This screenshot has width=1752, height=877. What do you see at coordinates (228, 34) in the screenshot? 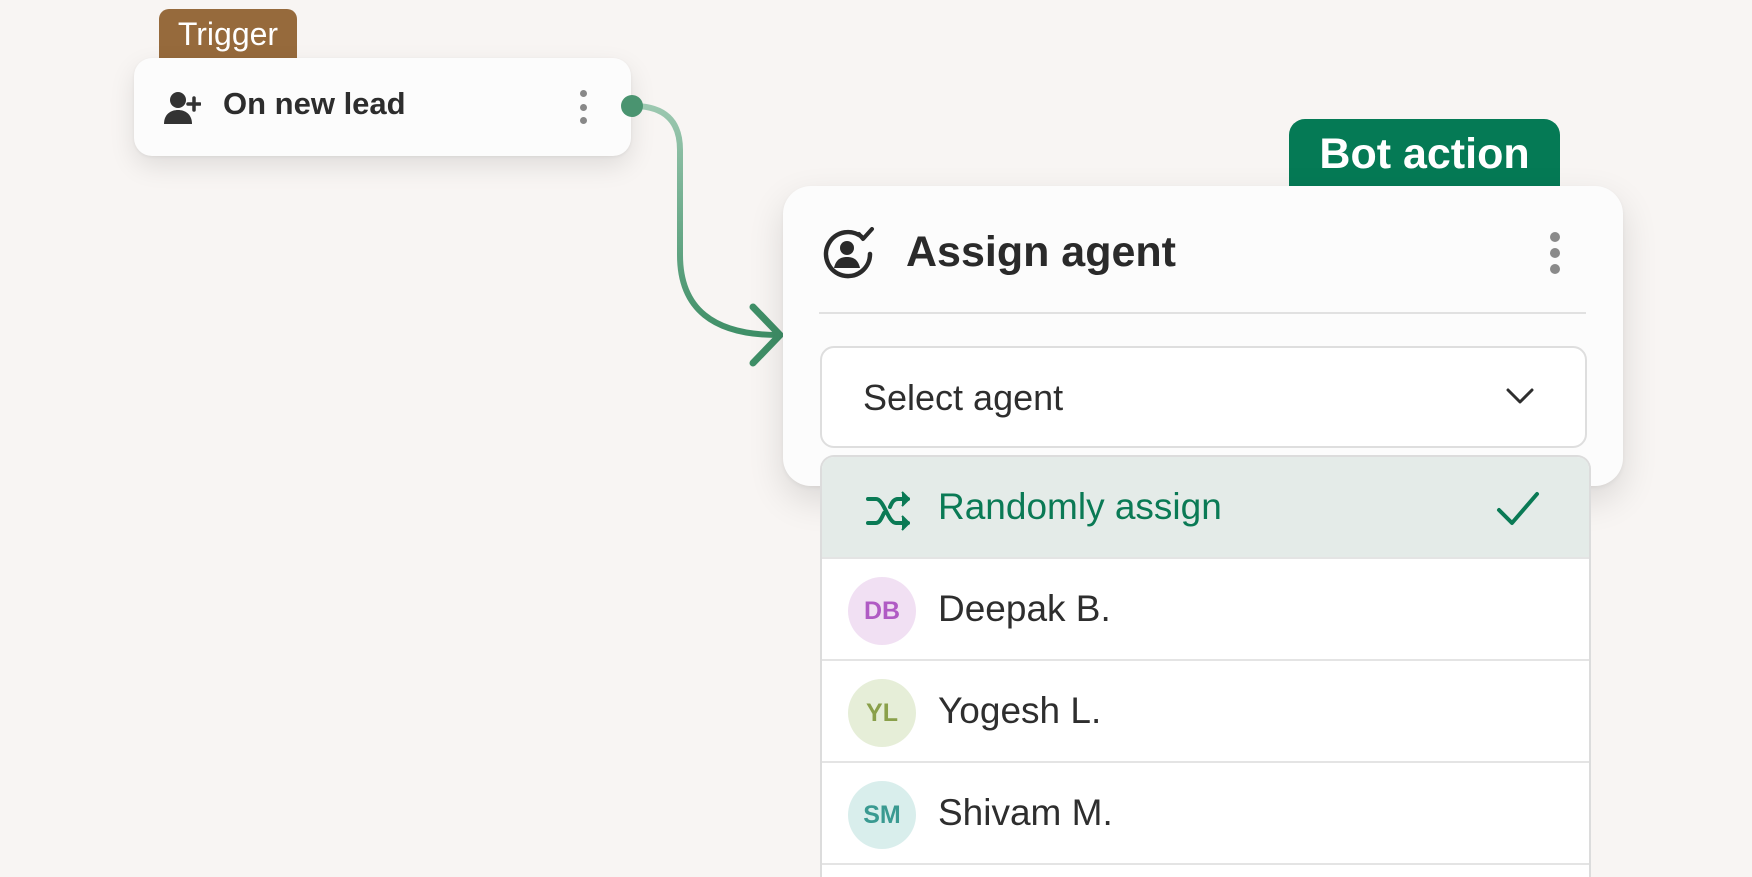
I see `trigger-tag: Trigger` at bounding box center [228, 34].